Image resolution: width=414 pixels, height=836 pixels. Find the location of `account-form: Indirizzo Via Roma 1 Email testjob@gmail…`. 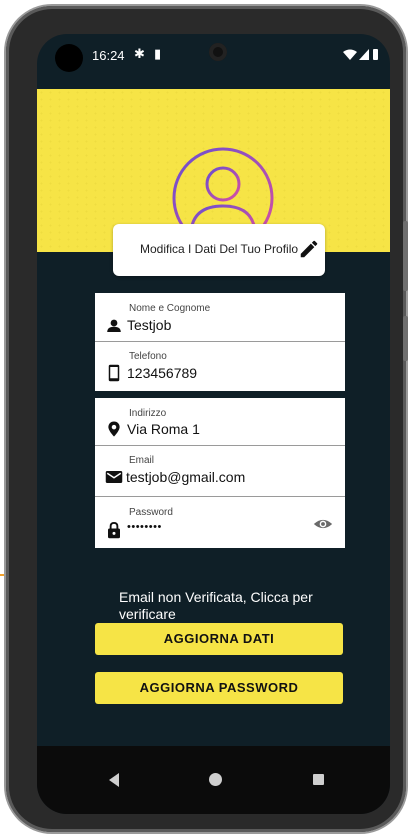

account-form: Indirizzo Via Roma 1 Email testjob@gmail… is located at coordinates (220, 473).